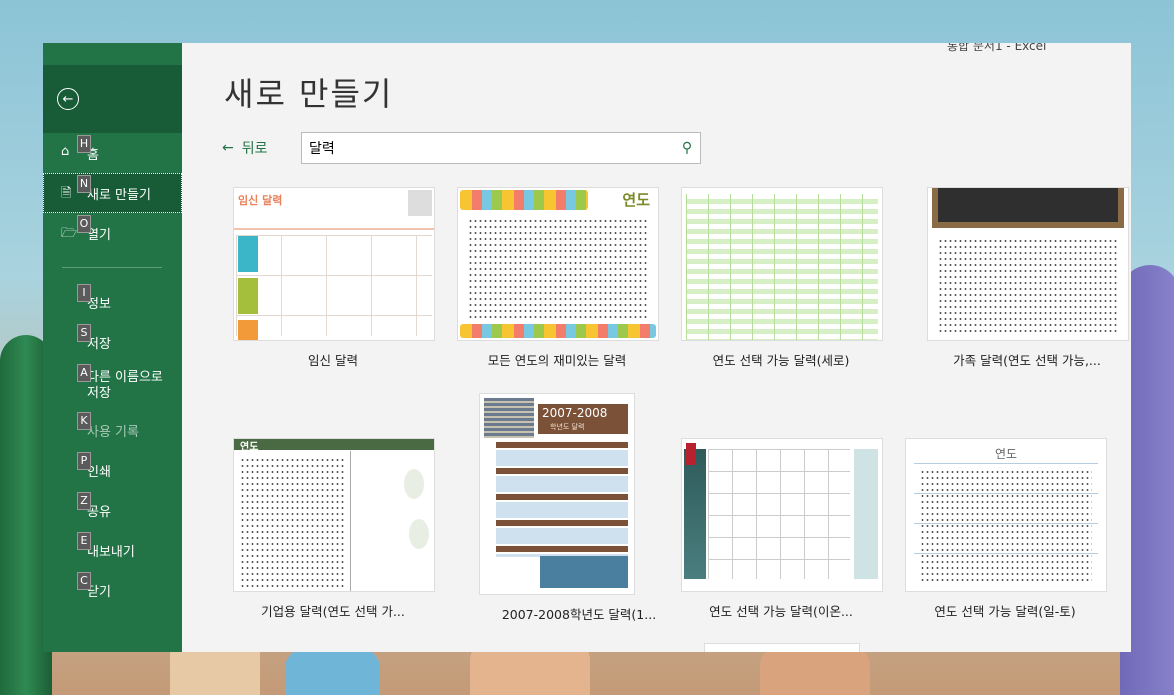 Image resolution: width=1174 pixels, height=695 pixels. What do you see at coordinates (84, 541) in the screenshot?
I see `keytip: E` at bounding box center [84, 541].